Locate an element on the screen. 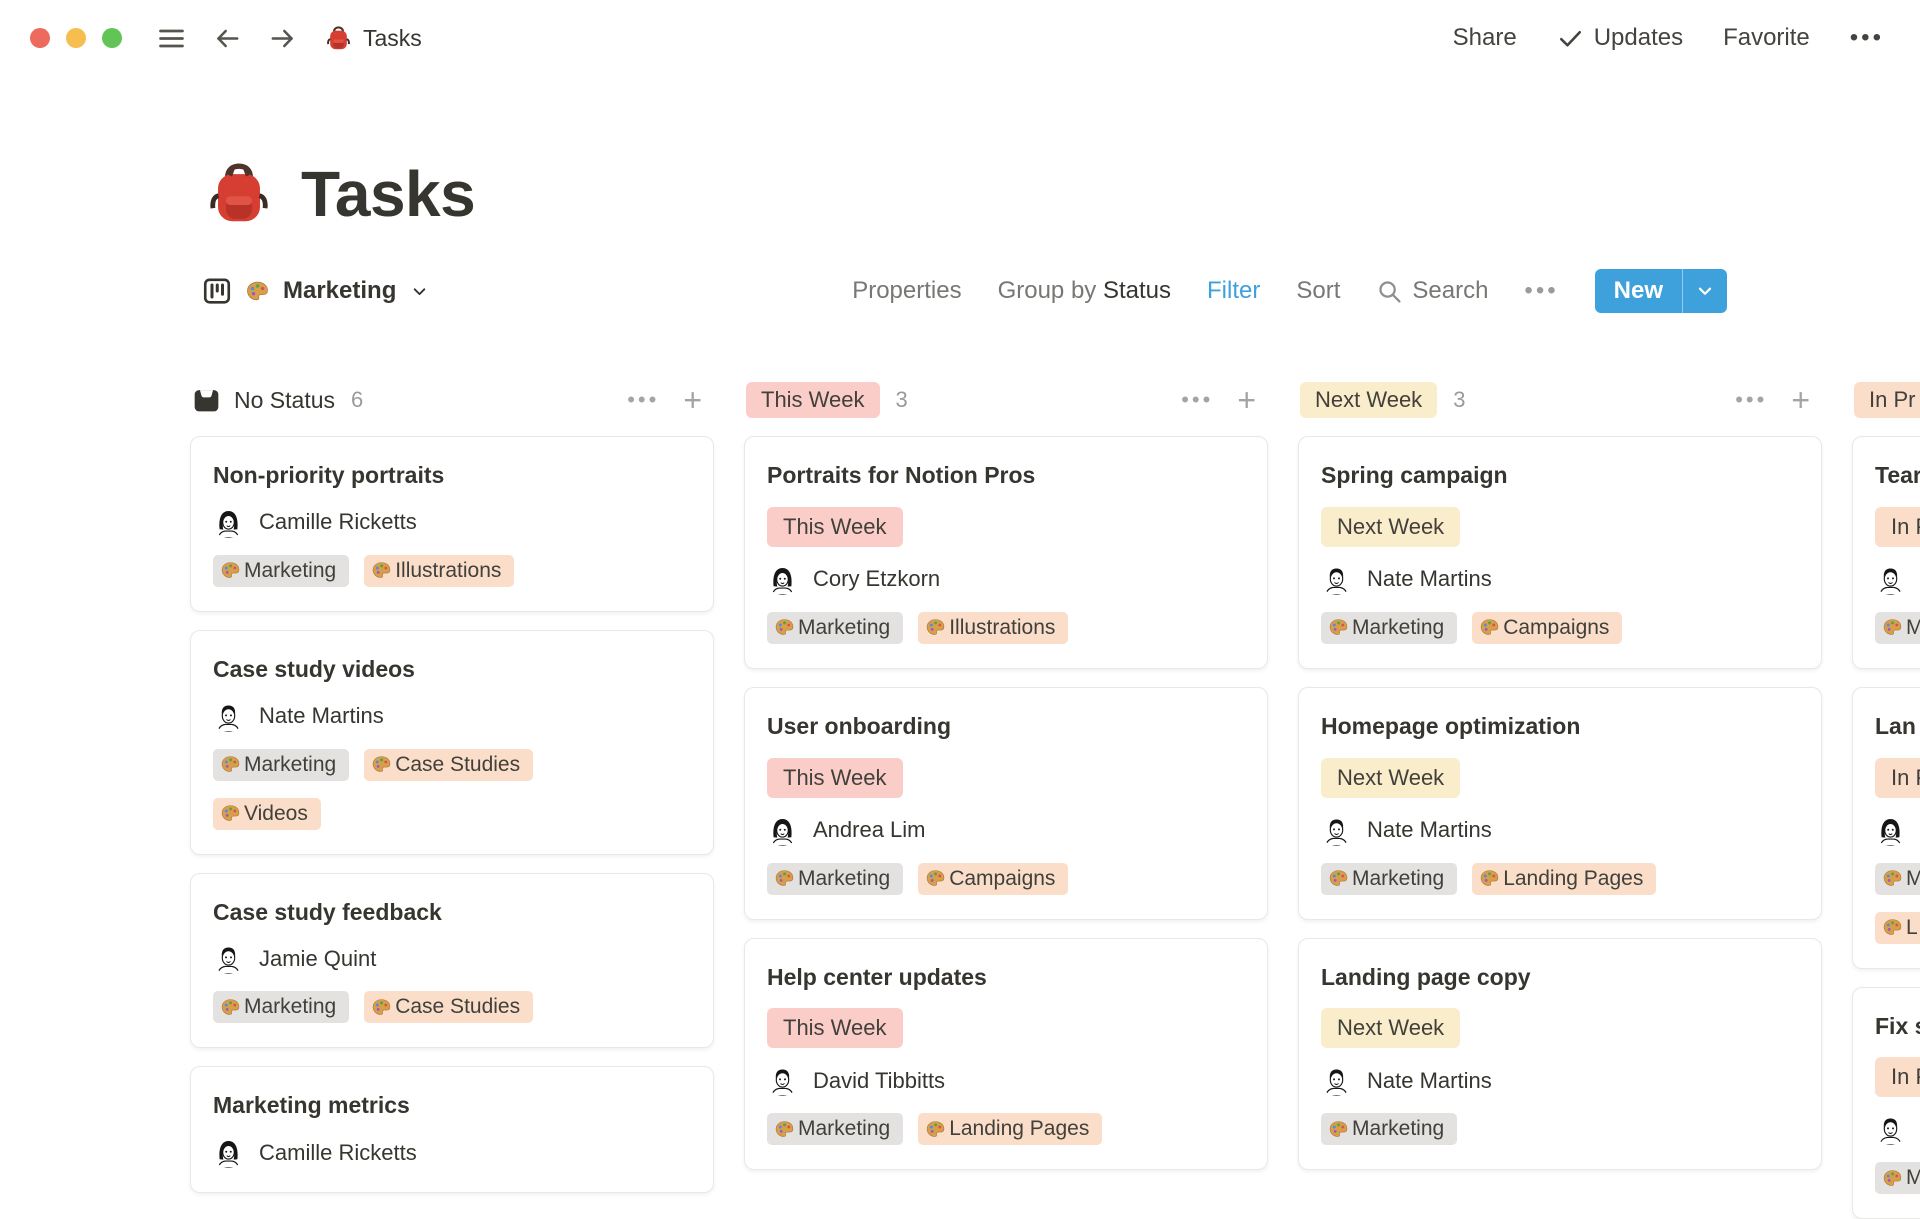  backpack-icon is located at coordinates (338, 38).